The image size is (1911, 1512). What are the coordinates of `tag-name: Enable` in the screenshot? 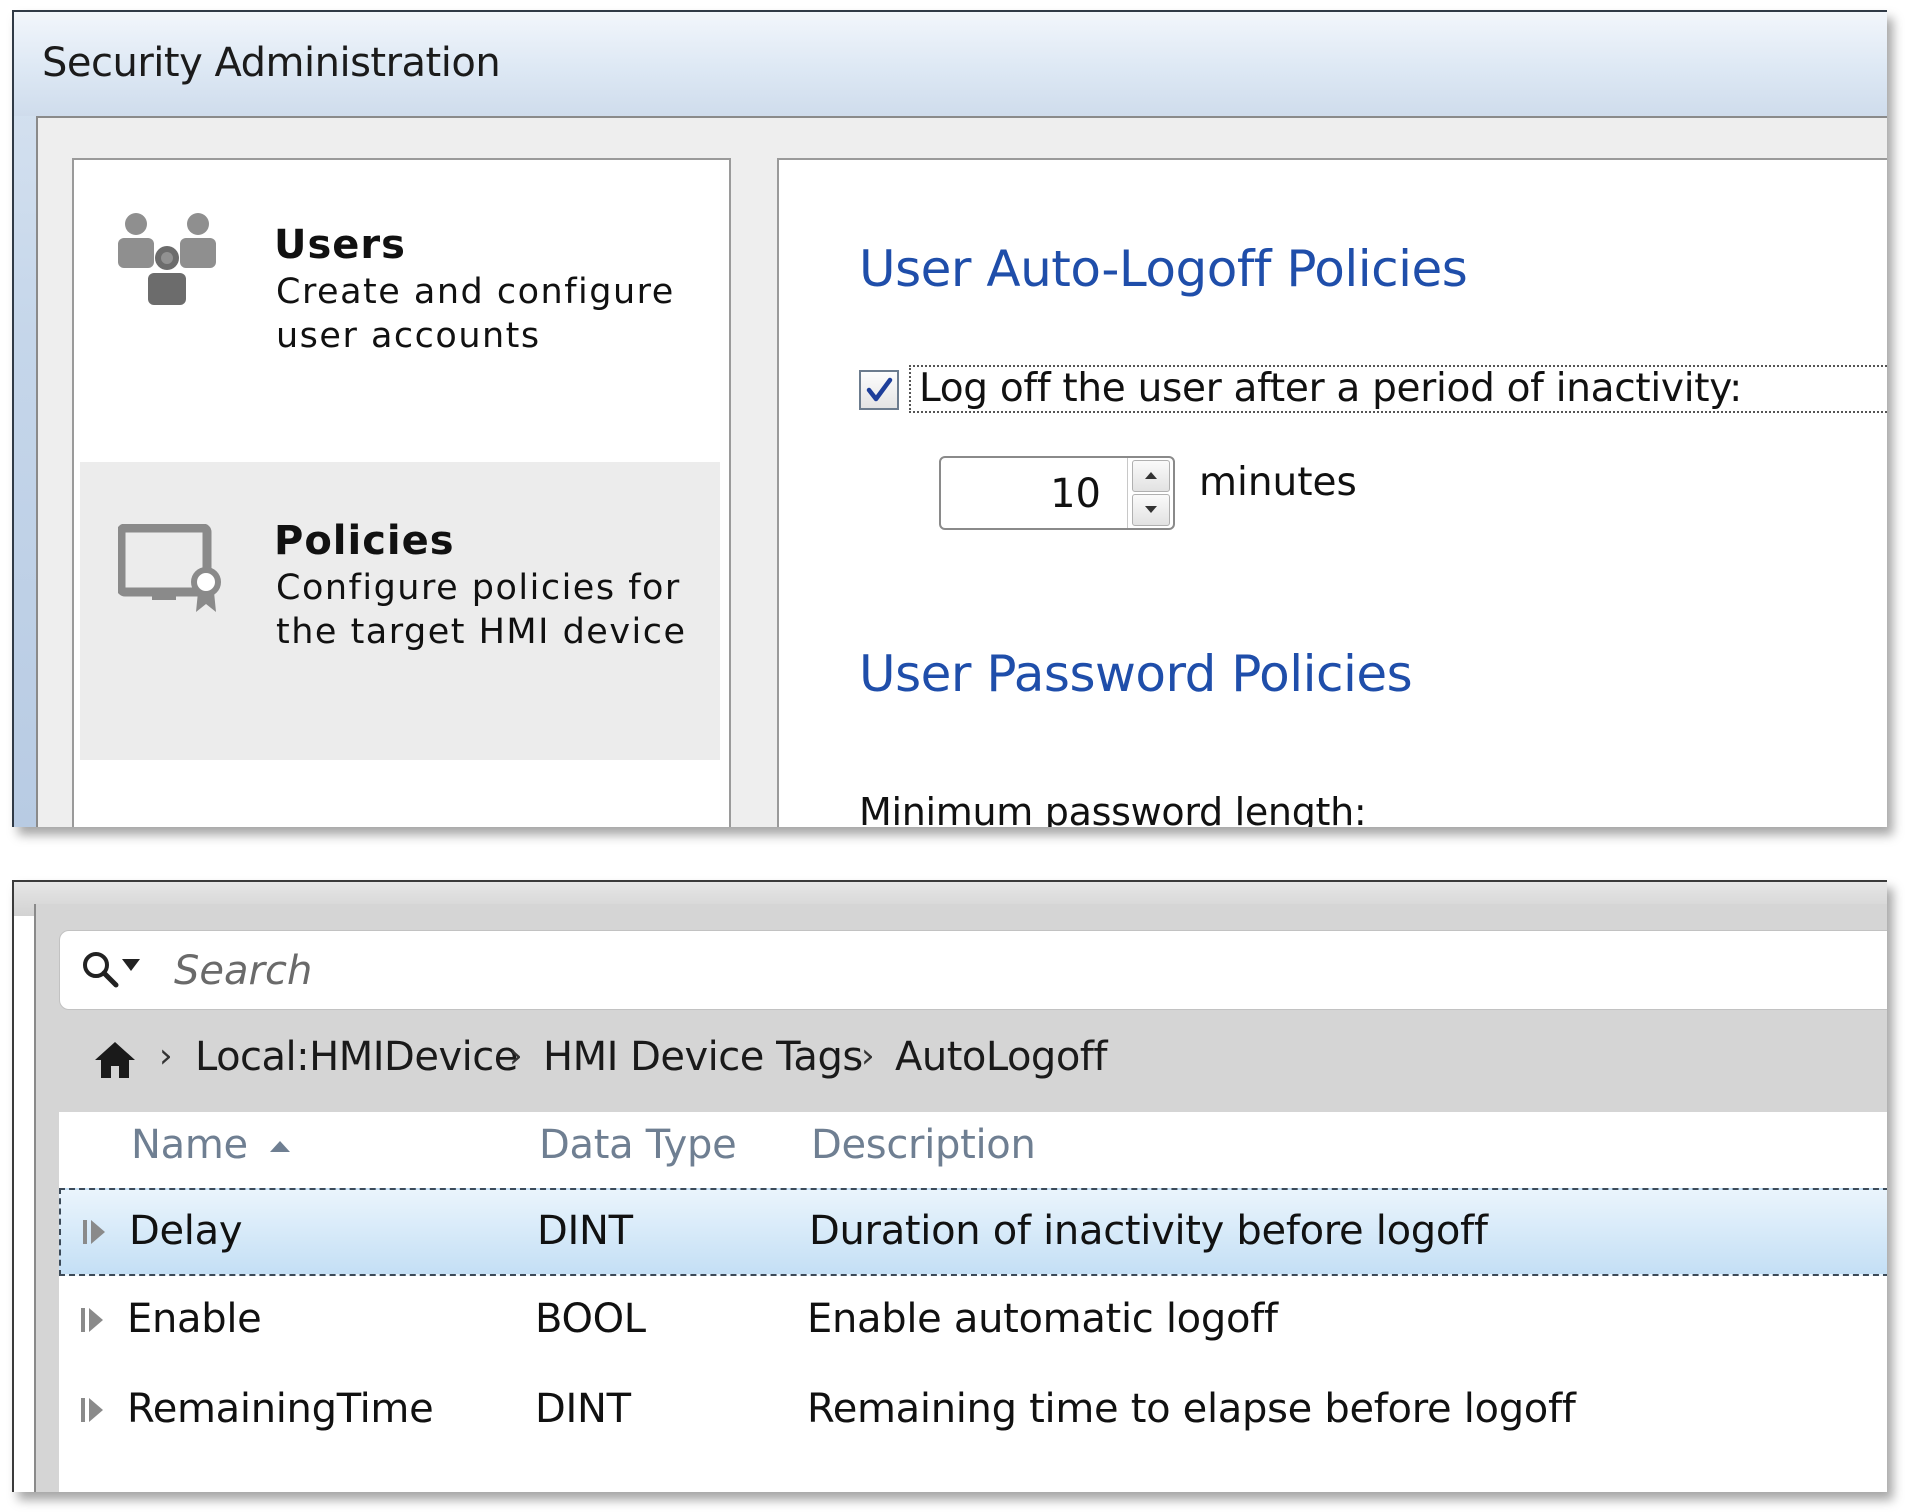 It's located at (194, 1319).